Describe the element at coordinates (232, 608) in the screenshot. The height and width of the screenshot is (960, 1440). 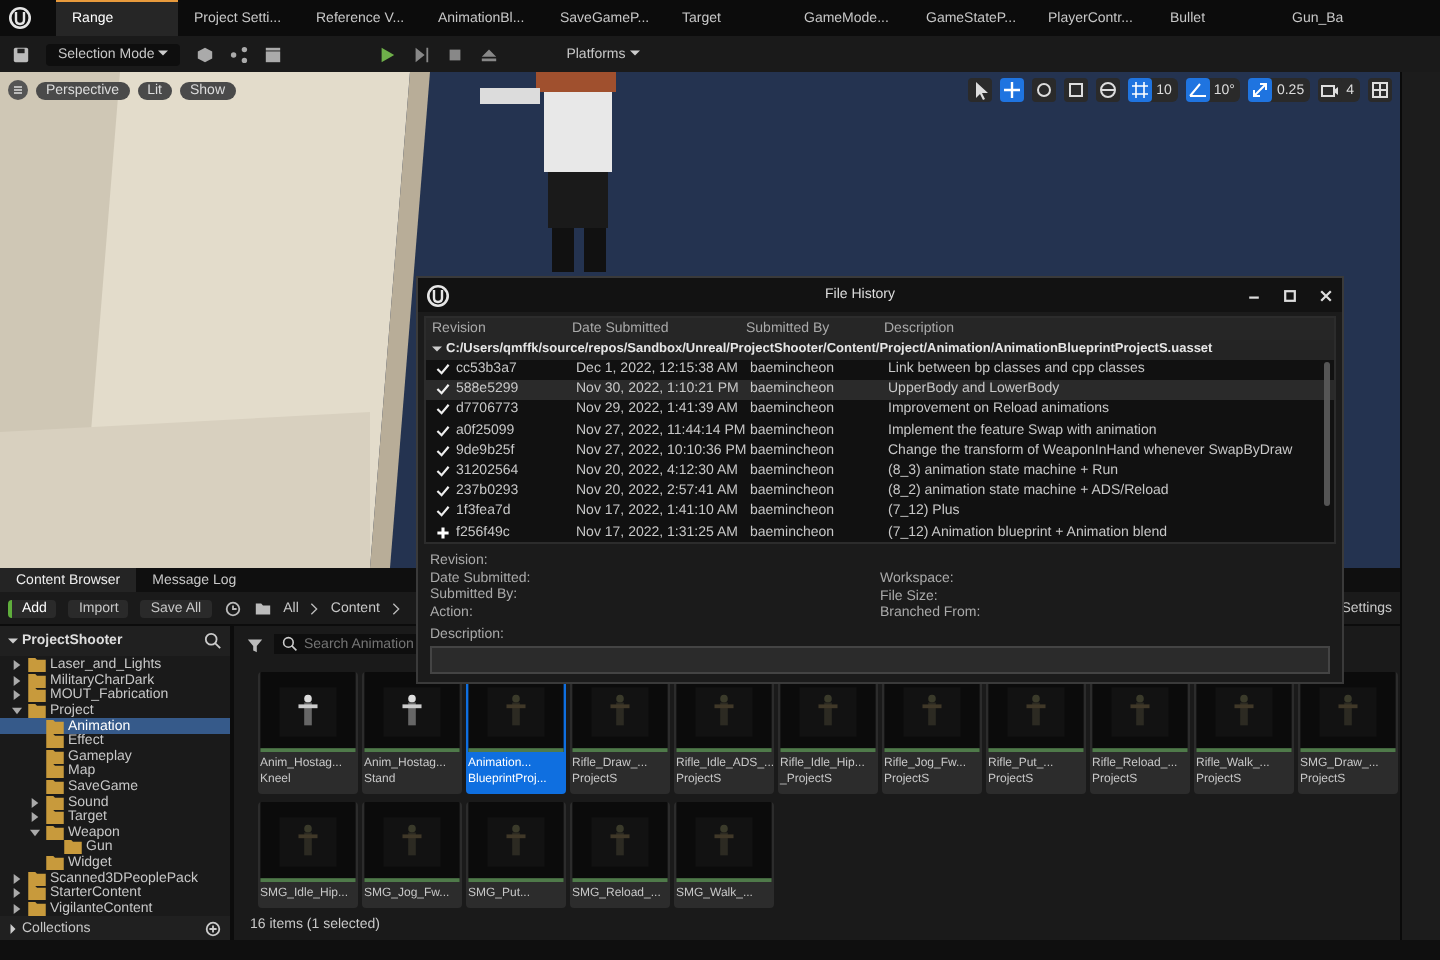
I see `history-icon` at that location.